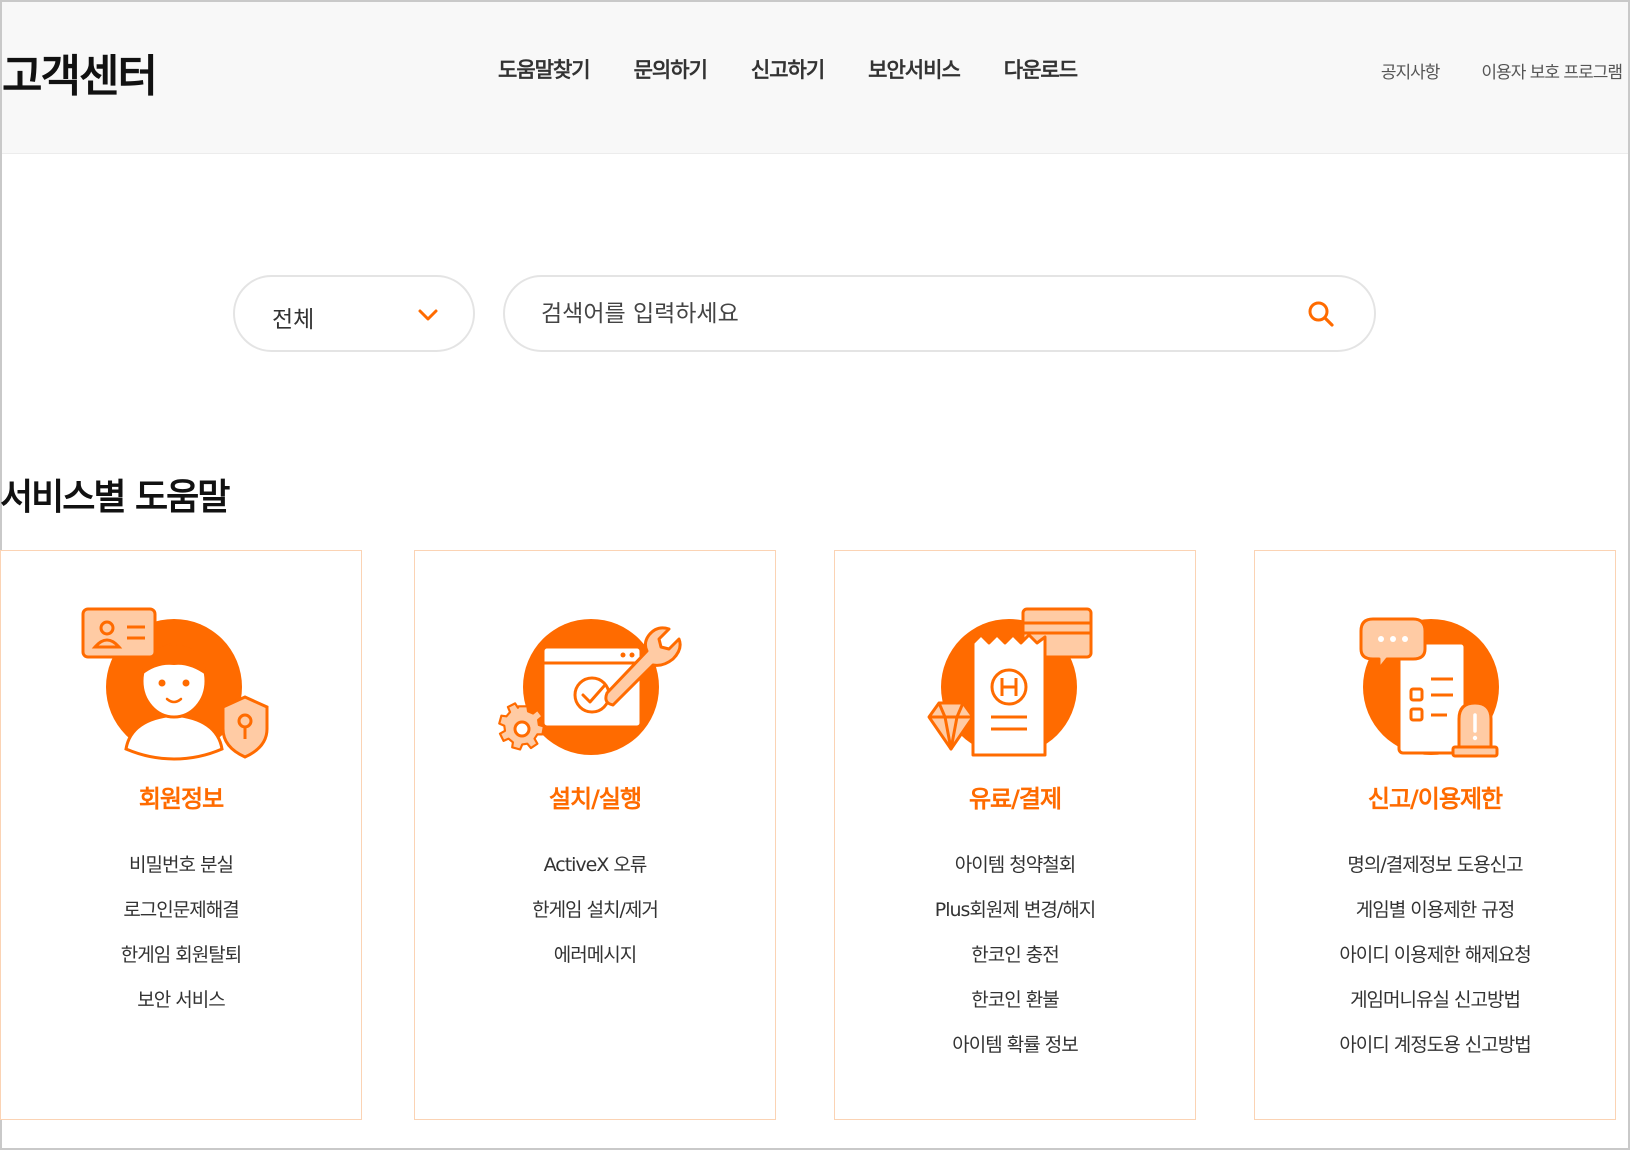  I want to click on card-title: 신고/이용제한, so click(1435, 796).